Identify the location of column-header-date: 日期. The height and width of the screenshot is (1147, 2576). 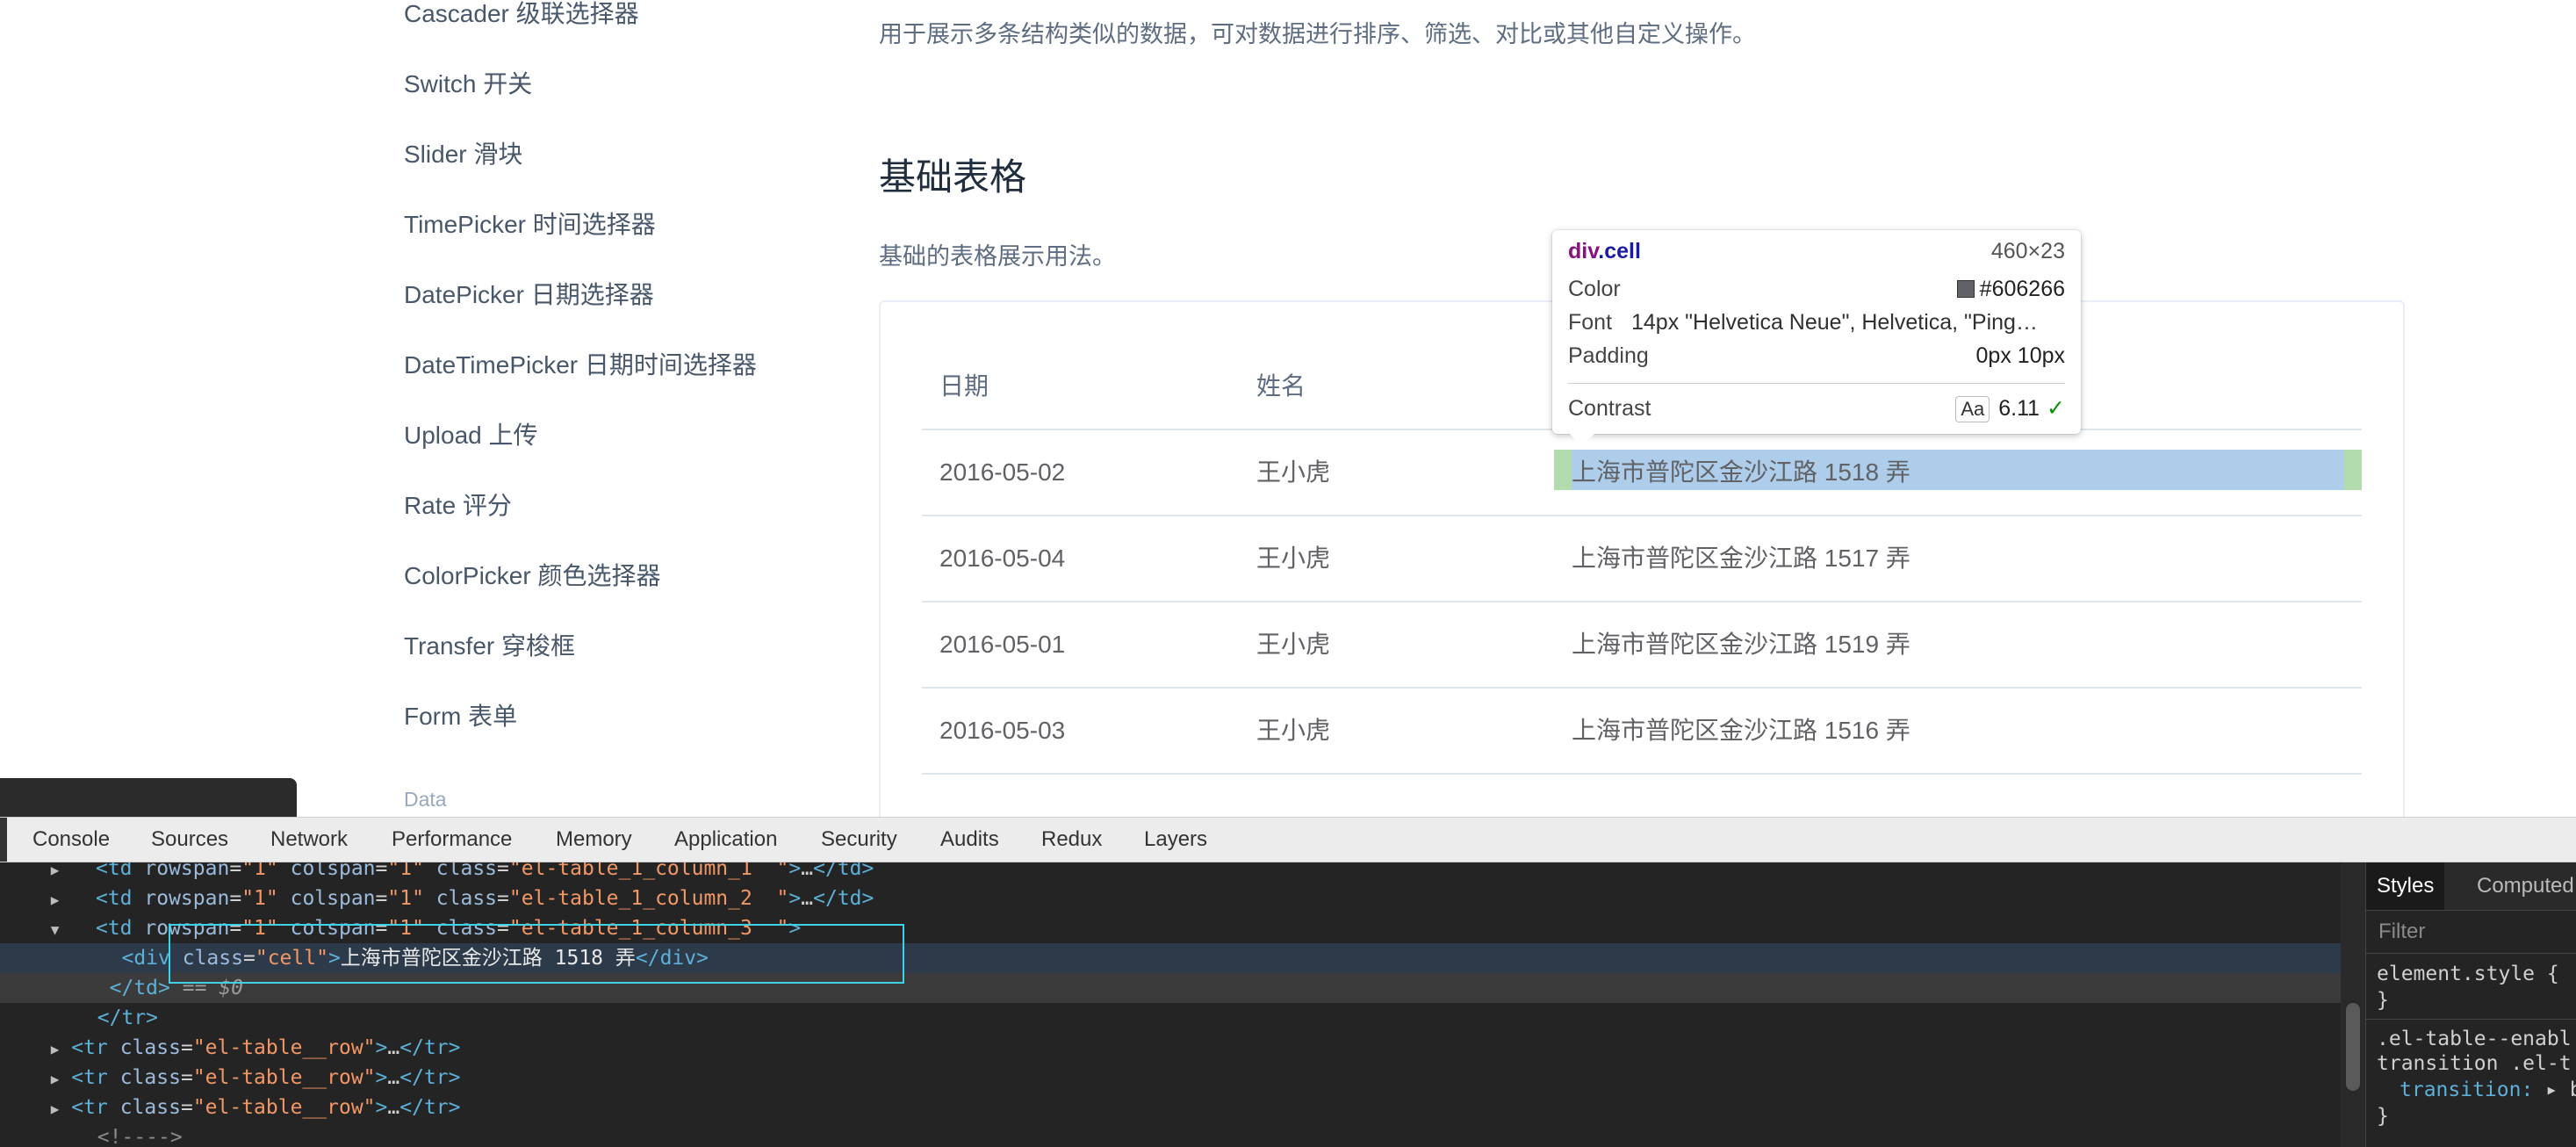
(964, 386).